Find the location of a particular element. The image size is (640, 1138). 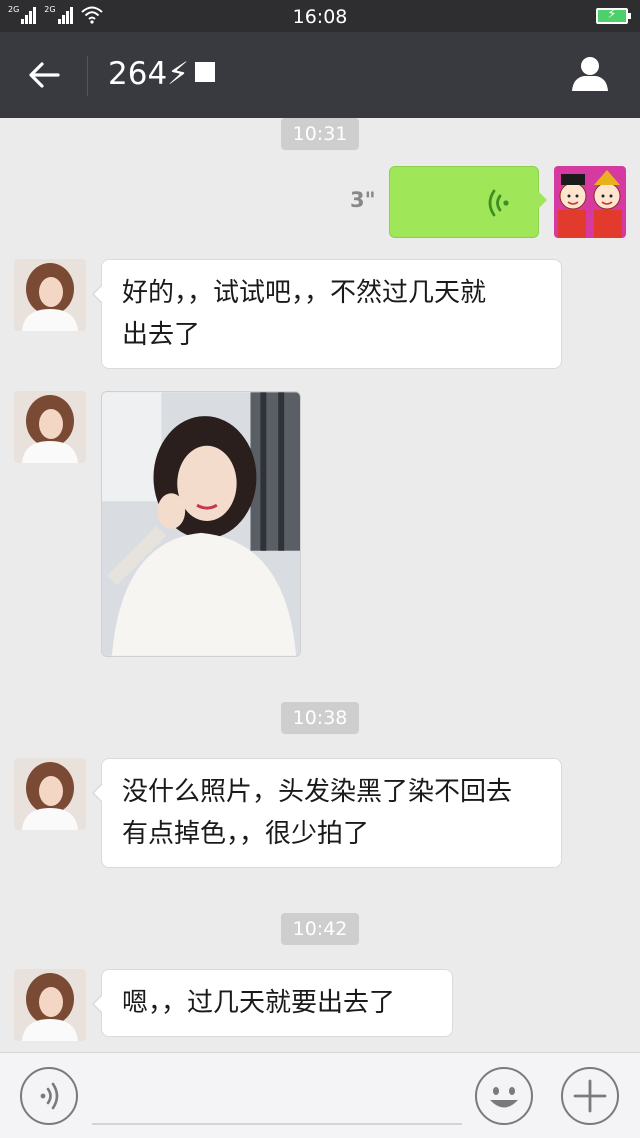

emoji-icon is located at coordinates (504, 1097).